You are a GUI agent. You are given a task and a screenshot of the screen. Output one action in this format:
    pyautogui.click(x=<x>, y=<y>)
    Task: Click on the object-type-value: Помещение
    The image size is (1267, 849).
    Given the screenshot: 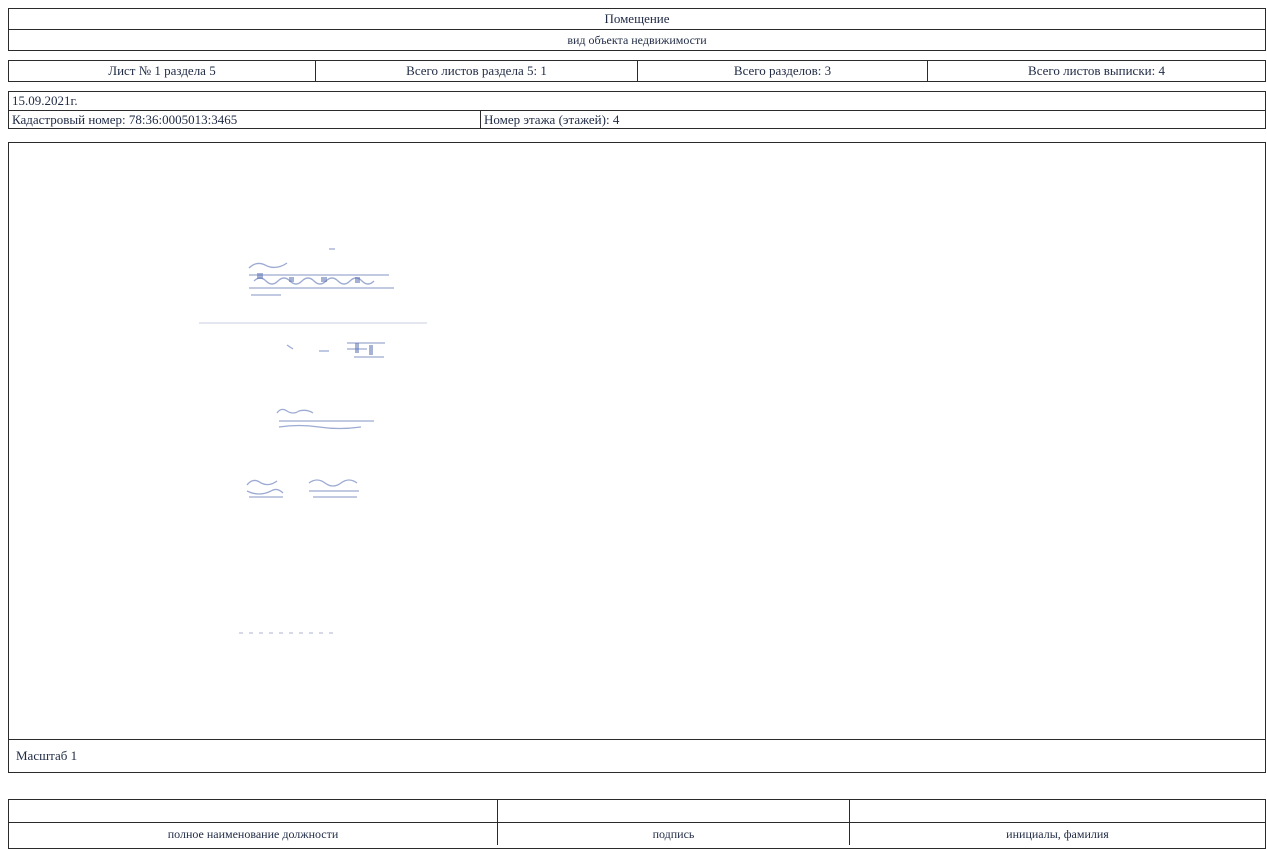 What is the action you would take?
    pyautogui.click(x=637, y=18)
    